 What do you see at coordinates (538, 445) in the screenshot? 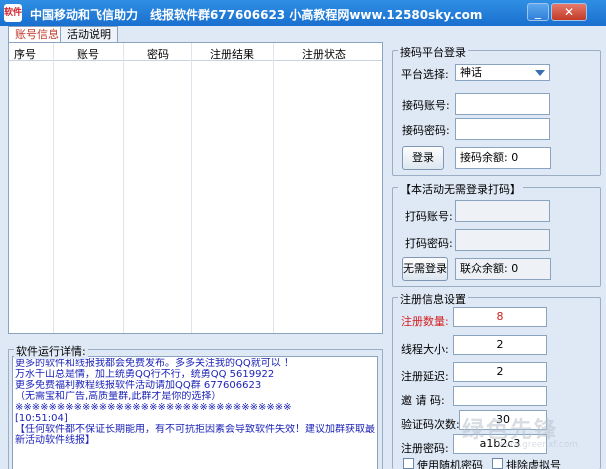
I see `watermark-url: www.greenxf.com` at bounding box center [538, 445].